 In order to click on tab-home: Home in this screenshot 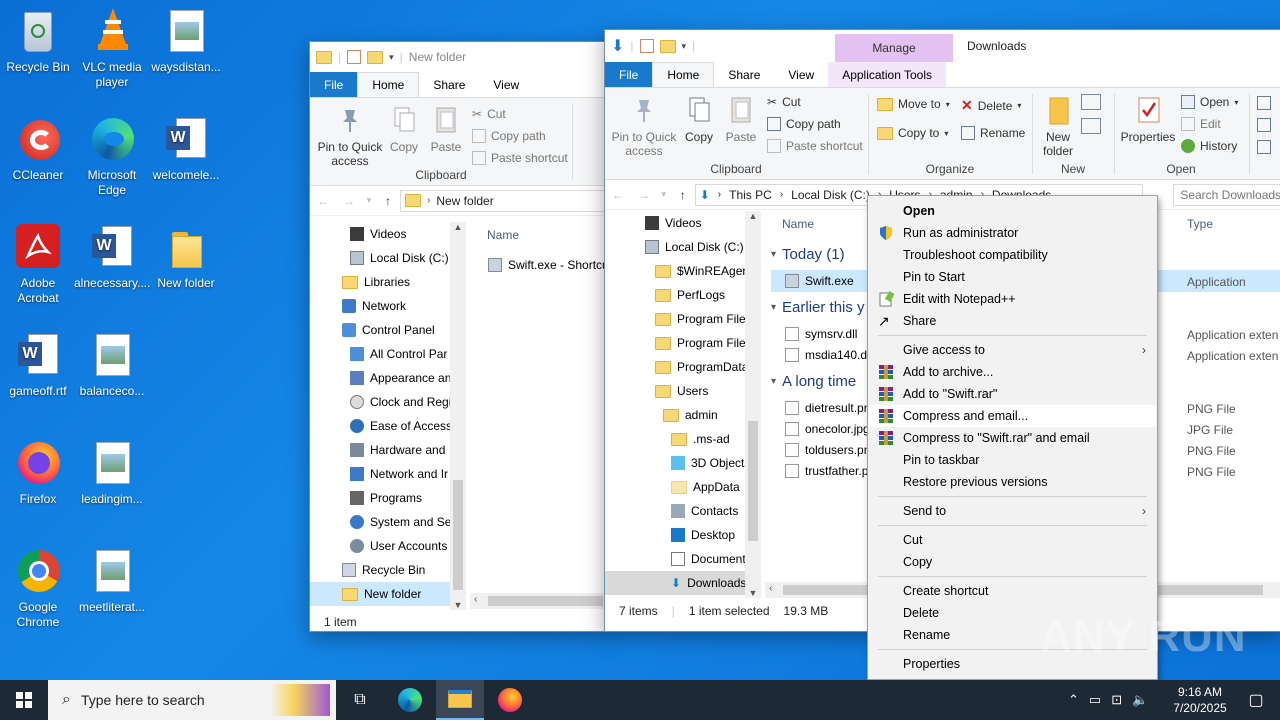, I will do `click(388, 84)`.